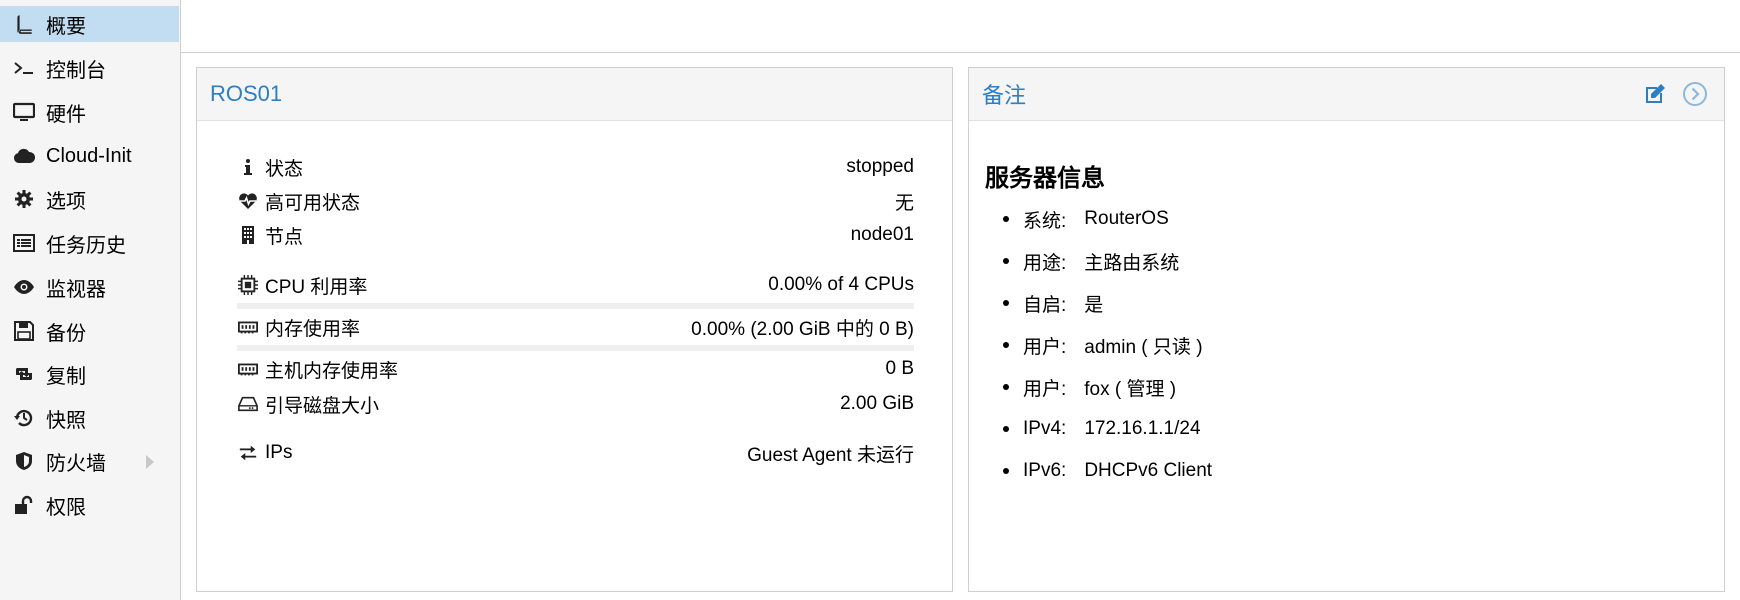 The width and height of the screenshot is (1740, 600). What do you see at coordinates (248, 235) in the screenshot?
I see `building-icon` at bounding box center [248, 235].